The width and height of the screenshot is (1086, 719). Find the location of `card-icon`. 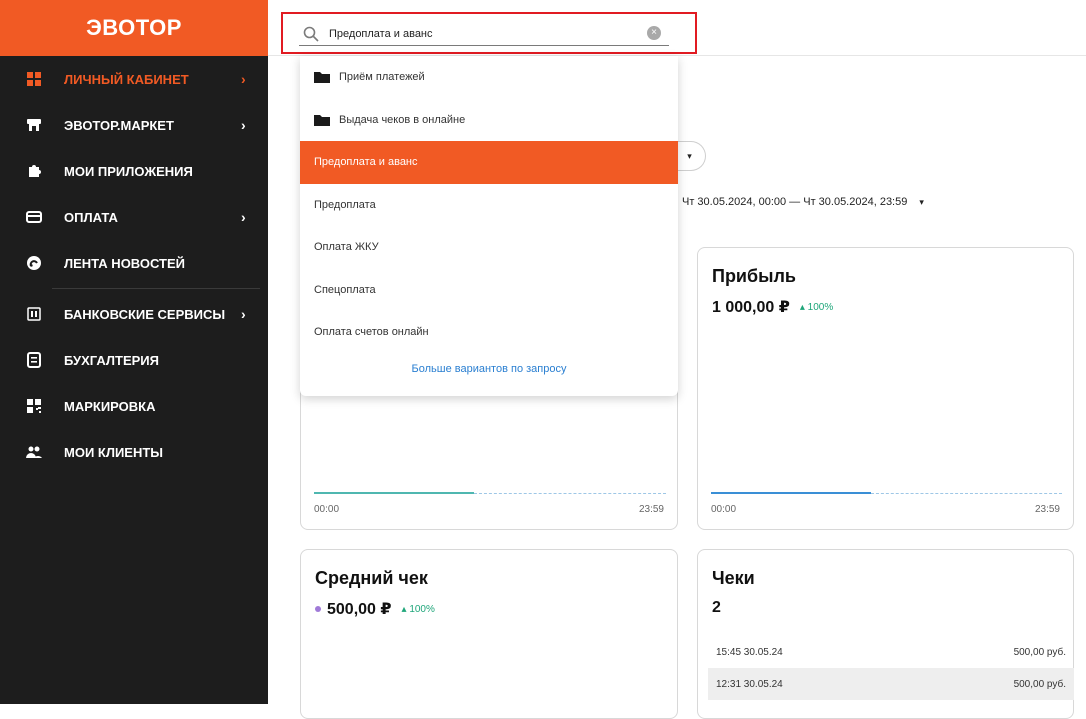

card-icon is located at coordinates (34, 217).